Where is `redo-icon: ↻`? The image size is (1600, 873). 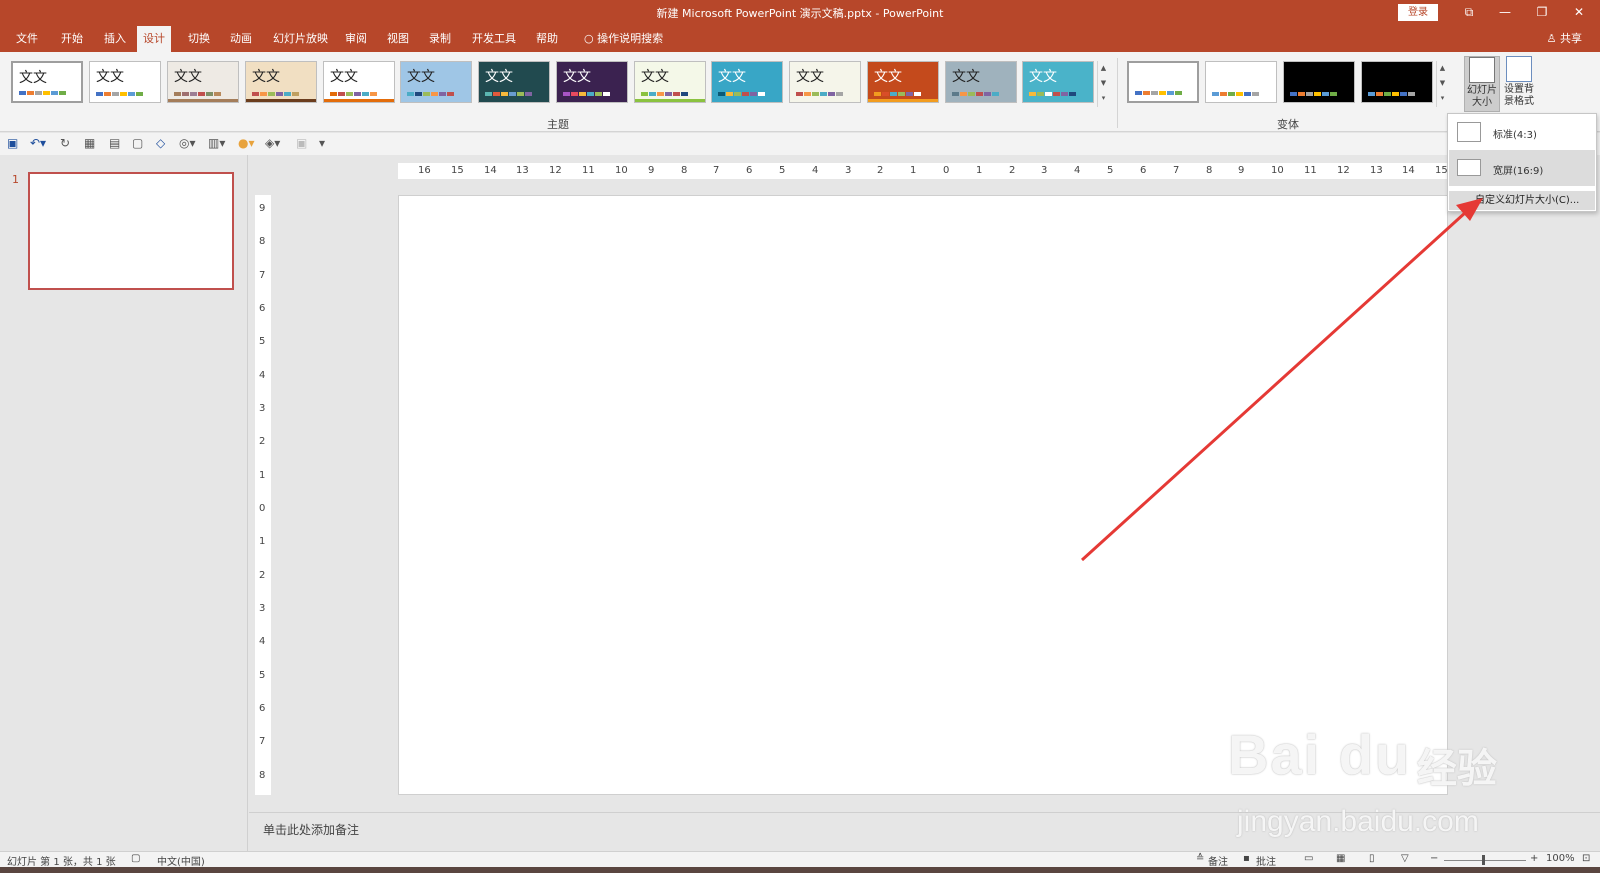 redo-icon: ↻ is located at coordinates (65, 143).